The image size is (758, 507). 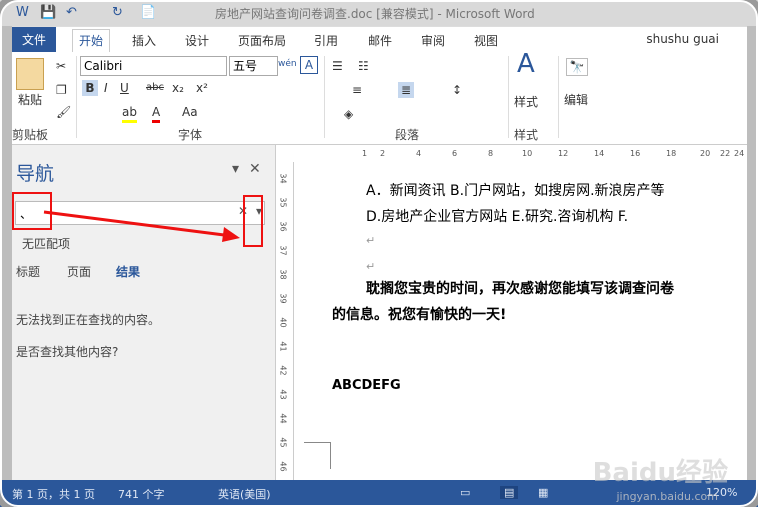 What do you see at coordinates (526, 102) in the screenshot?
I see `styles-button: 样式` at bounding box center [526, 102].